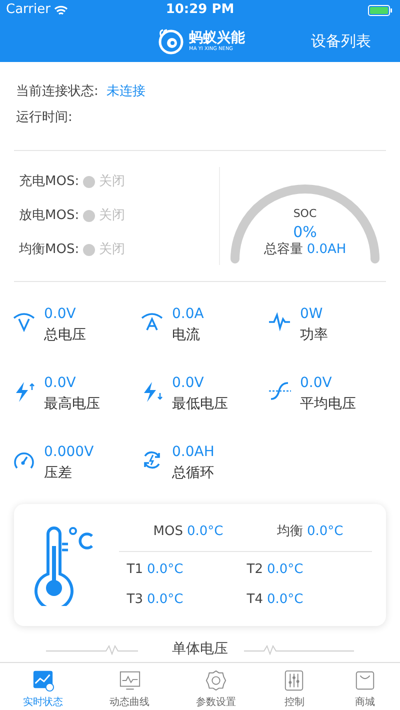 This screenshot has height=710, width=400. Describe the element at coordinates (305, 214) in the screenshot. I see `soc-label: SOC` at that location.